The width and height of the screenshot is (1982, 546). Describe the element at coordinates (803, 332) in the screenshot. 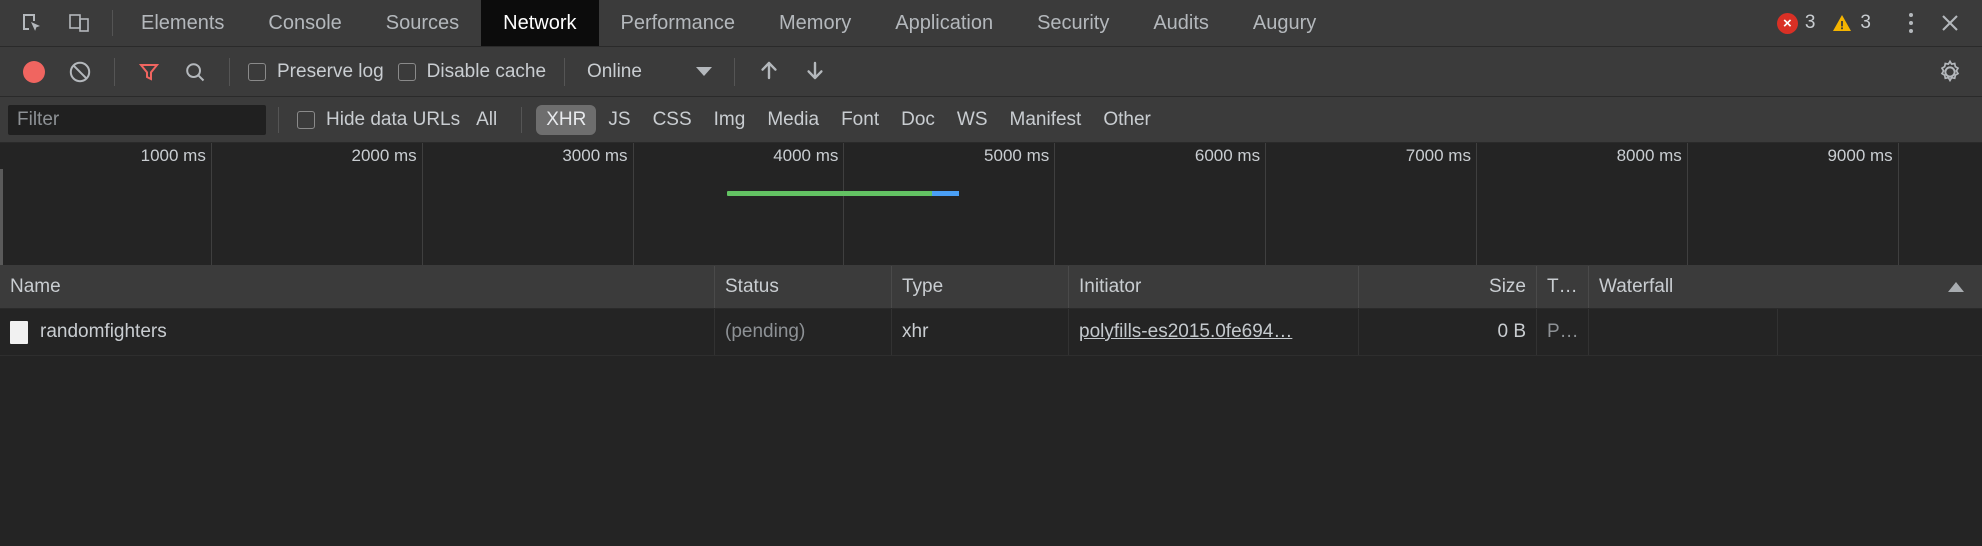

I see `cell-status: (pending)` at that location.